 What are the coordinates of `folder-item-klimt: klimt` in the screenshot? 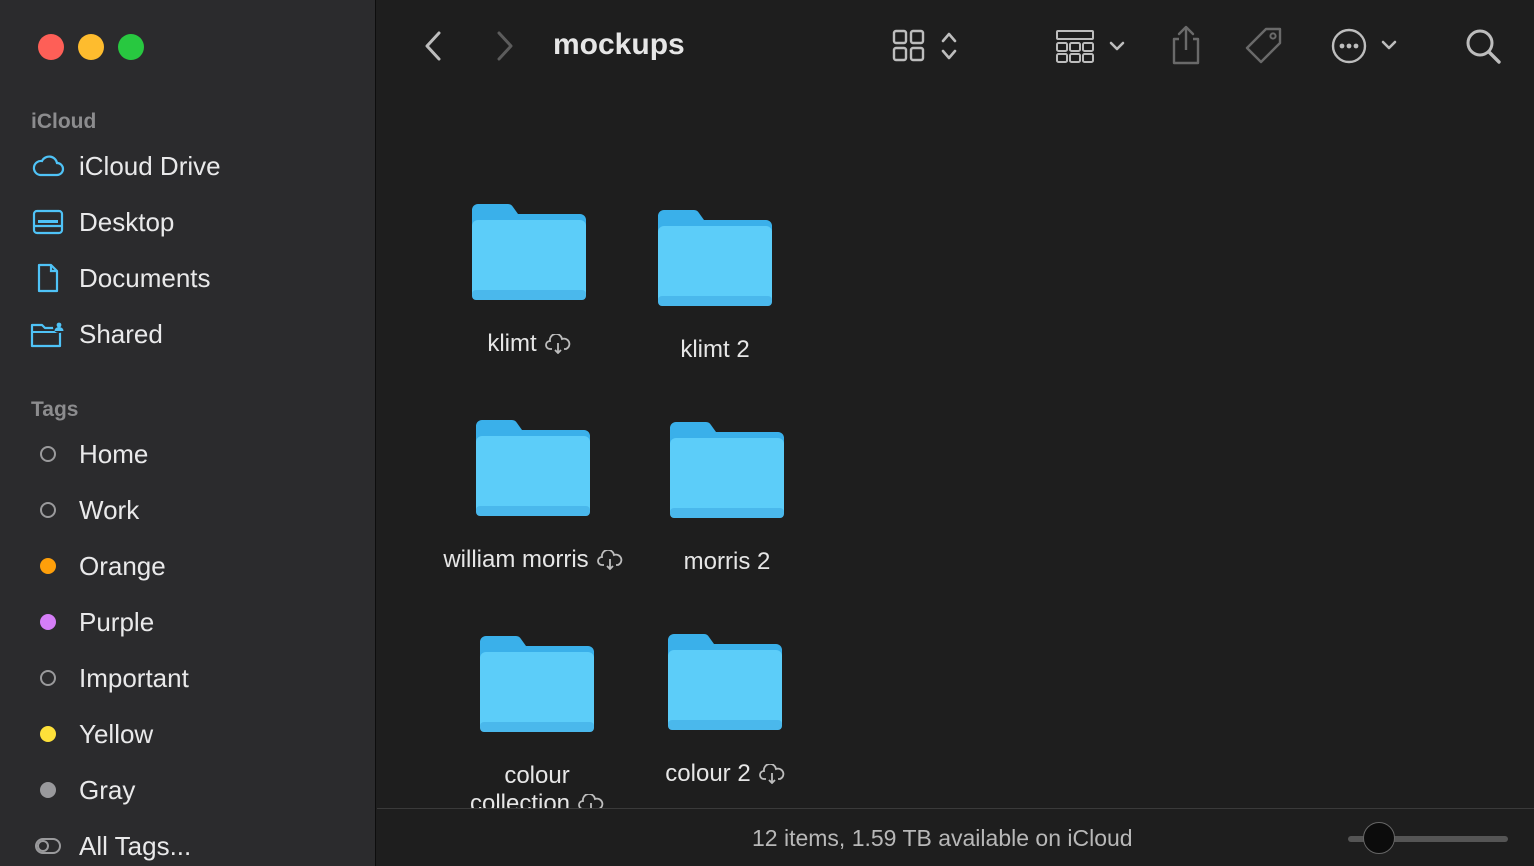 It's located at (529, 279).